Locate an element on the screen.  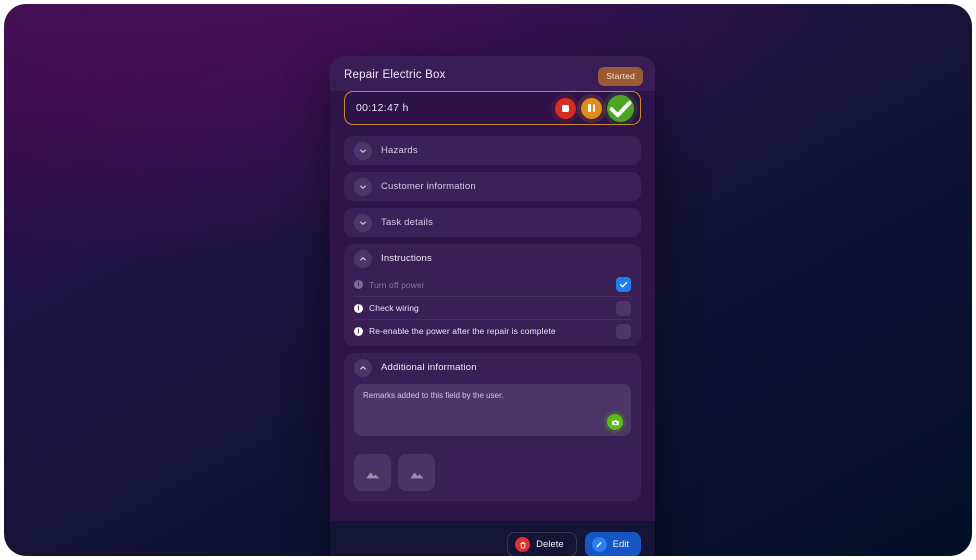
pause-icon is located at coordinates (591, 108).